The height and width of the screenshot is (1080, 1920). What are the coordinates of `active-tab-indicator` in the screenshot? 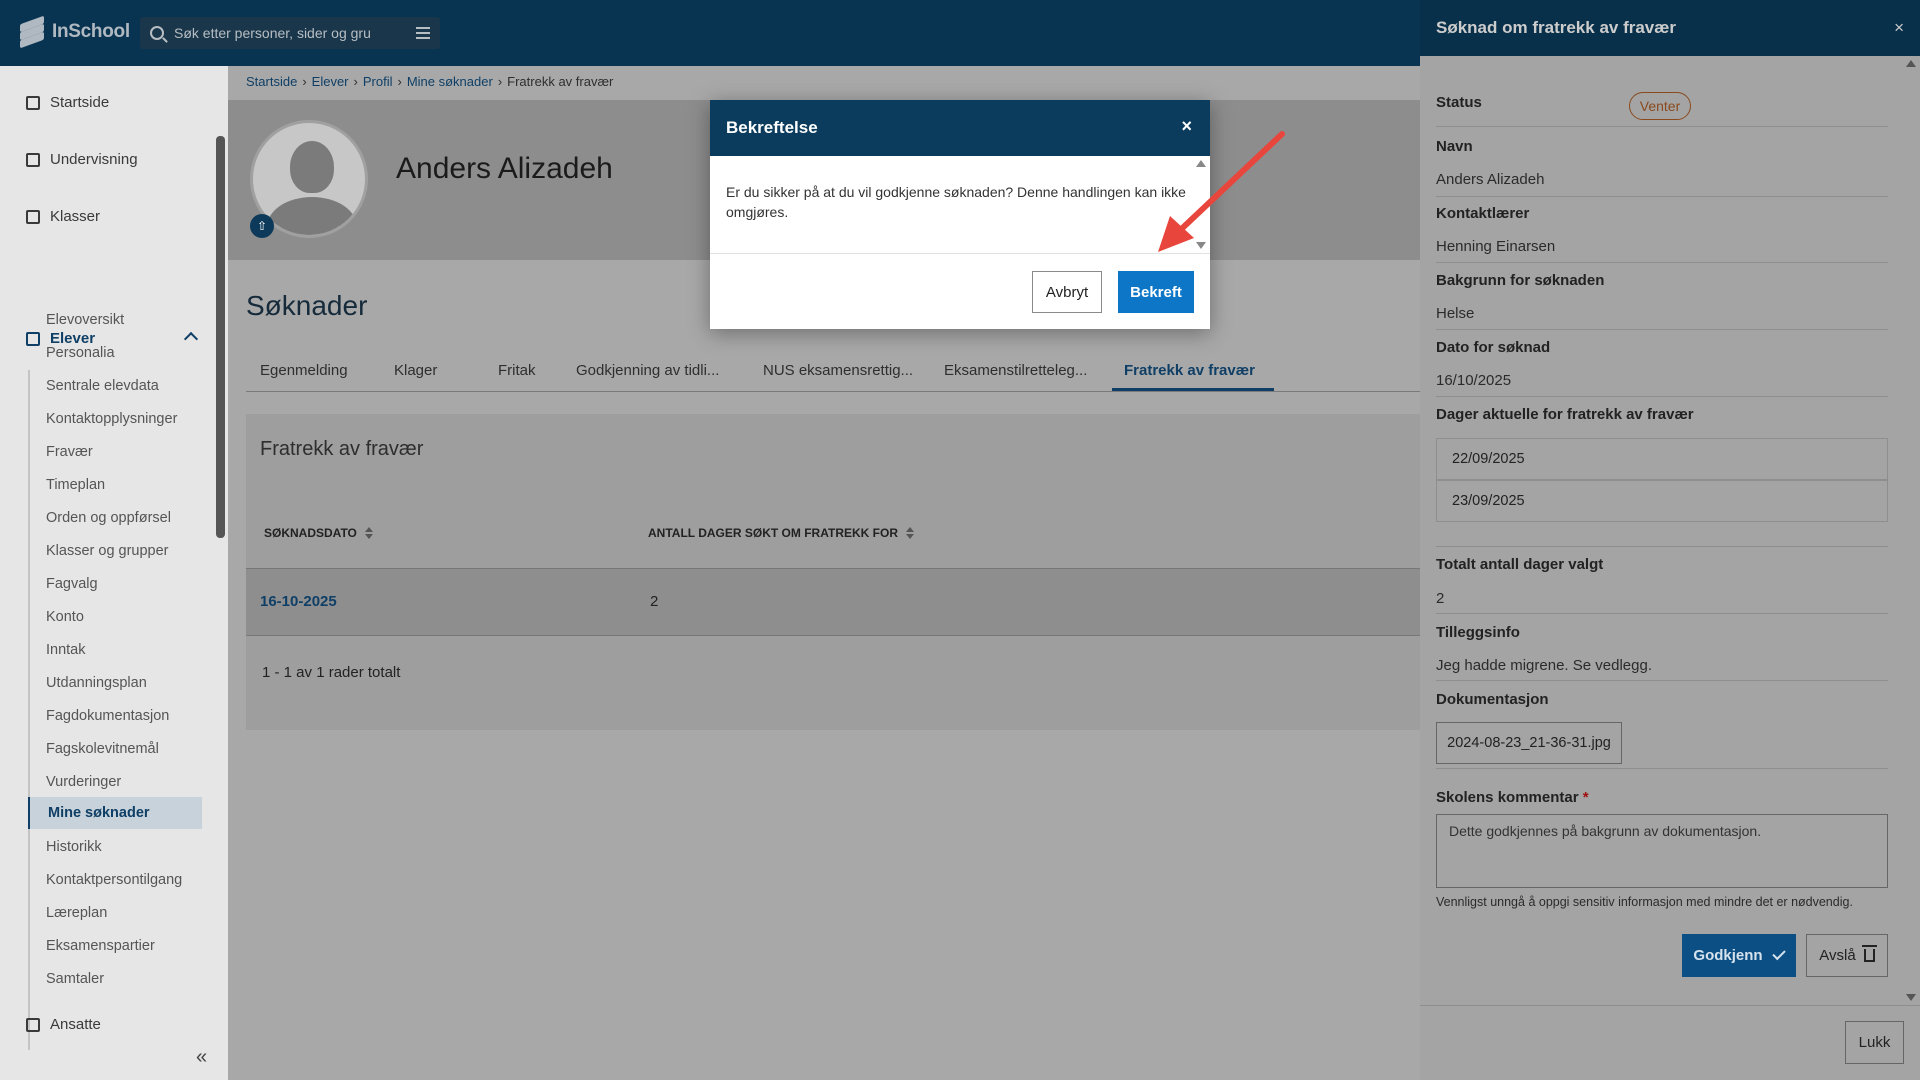 It's located at (1193, 389).